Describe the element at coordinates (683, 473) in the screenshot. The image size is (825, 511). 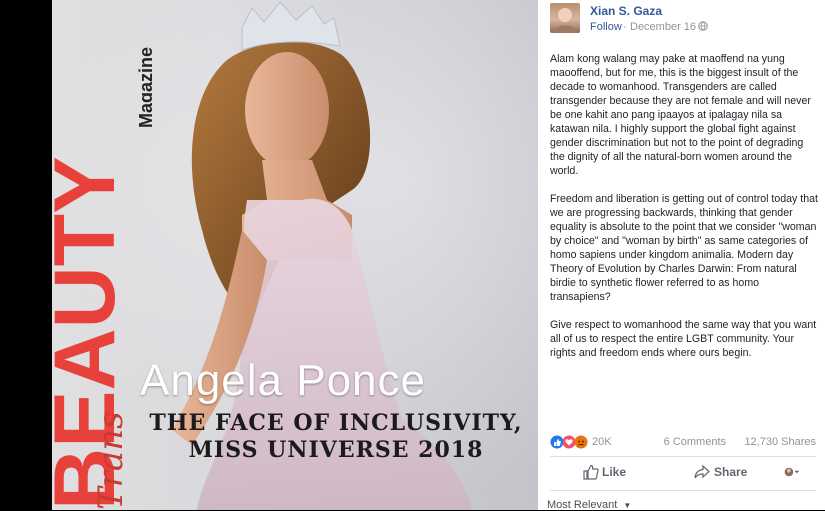
I see `post-actions: Like Share` at that location.